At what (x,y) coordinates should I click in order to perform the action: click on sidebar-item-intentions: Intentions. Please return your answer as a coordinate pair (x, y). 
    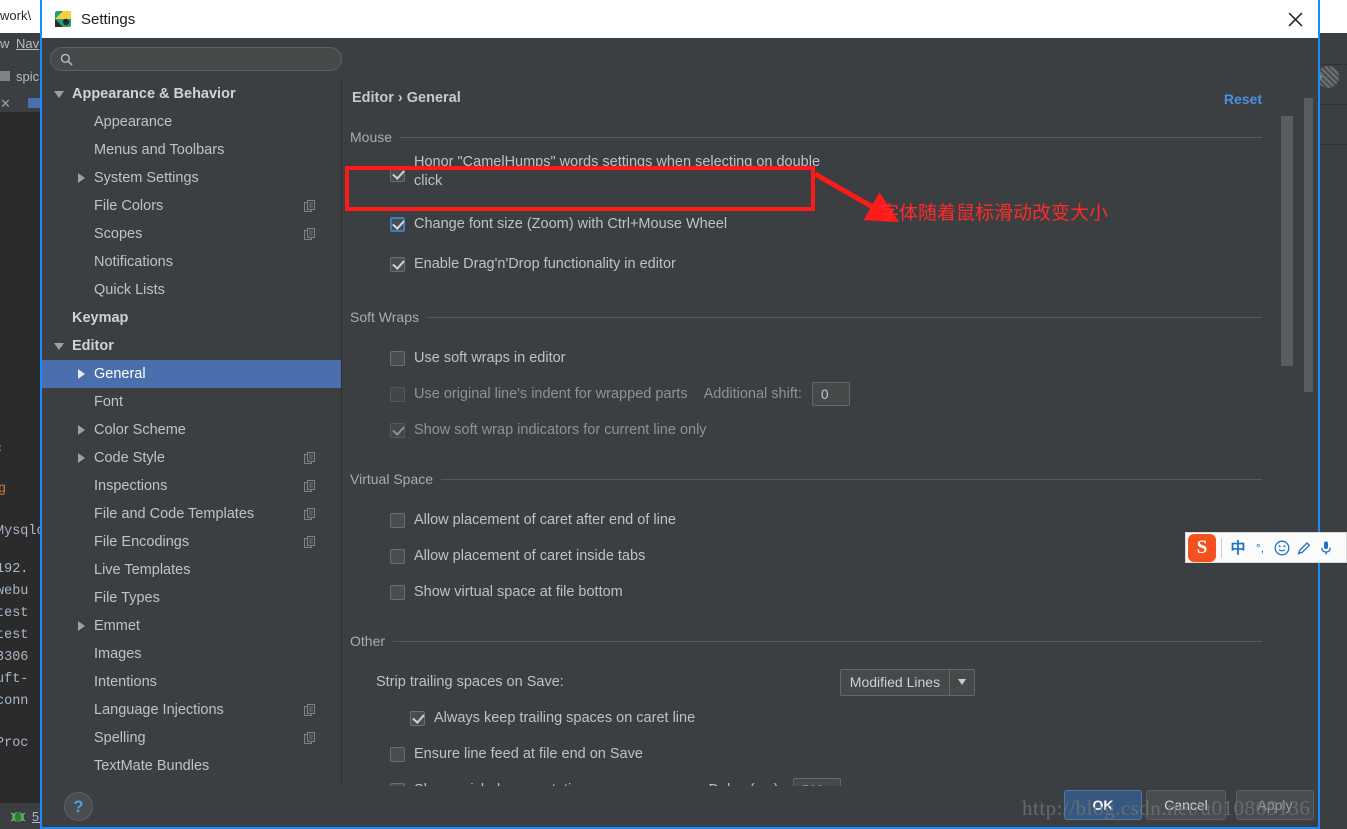
    Looking at the image, I should click on (192, 682).